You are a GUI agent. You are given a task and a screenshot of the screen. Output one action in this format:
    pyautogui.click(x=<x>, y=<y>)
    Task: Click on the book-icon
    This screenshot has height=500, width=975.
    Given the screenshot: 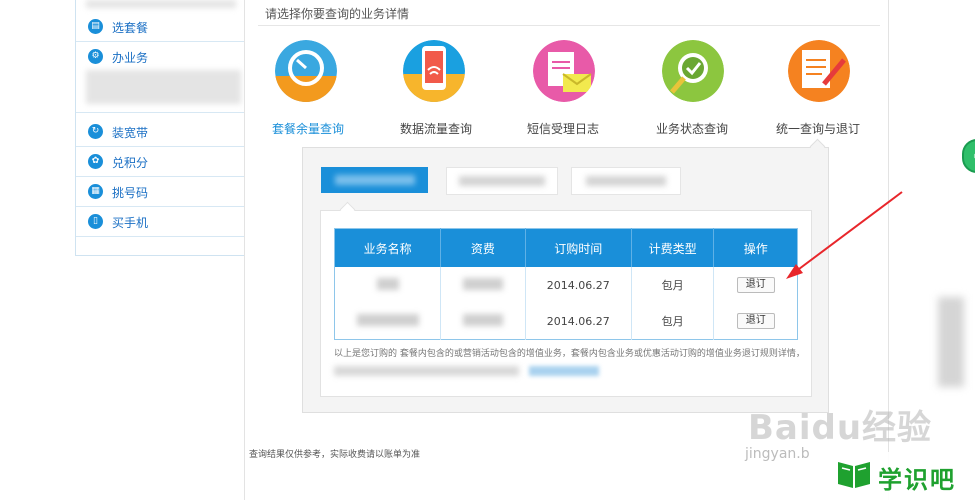 What is the action you would take?
    pyautogui.click(x=854, y=475)
    